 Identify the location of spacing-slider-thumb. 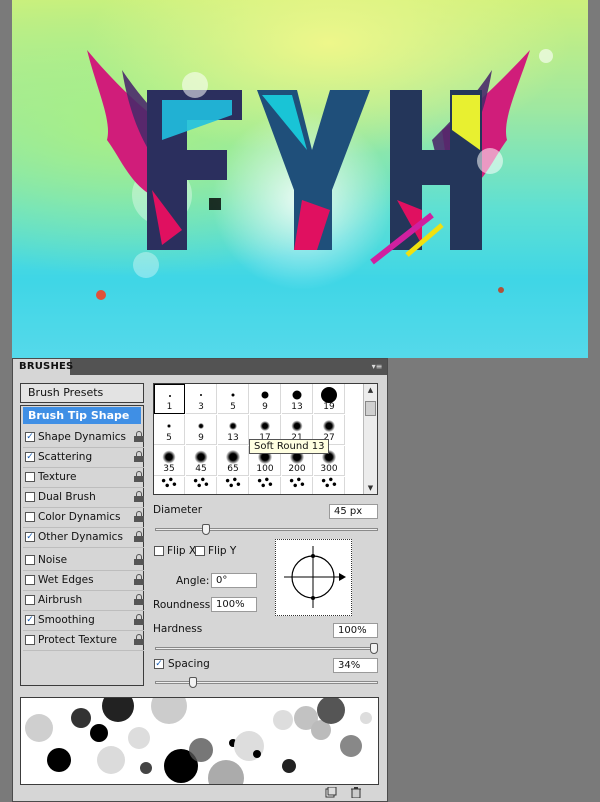
(193, 682).